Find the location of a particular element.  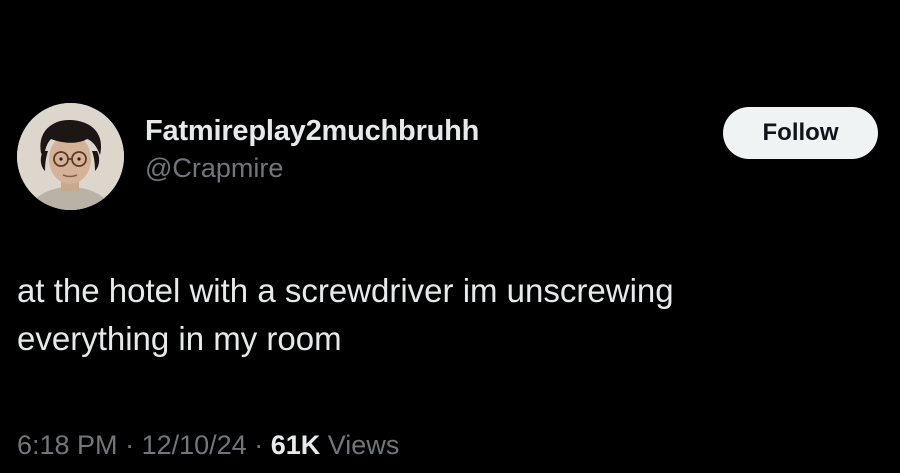

author-info: Fatmireplay2muchbruhh @Crapmire is located at coordinates (312, 149).